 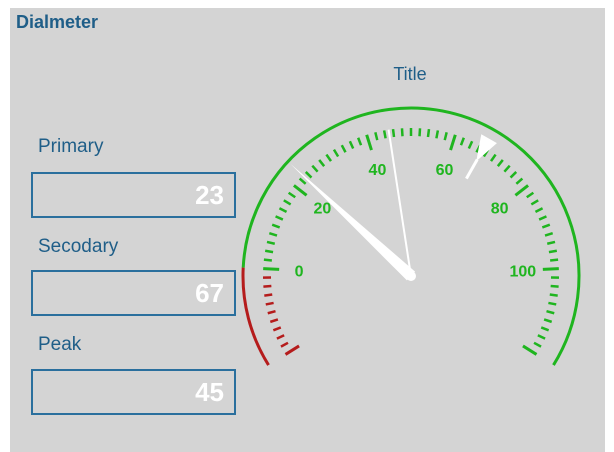 I want to click on gauge-tick-label: 100, so click(x=523, y=271).